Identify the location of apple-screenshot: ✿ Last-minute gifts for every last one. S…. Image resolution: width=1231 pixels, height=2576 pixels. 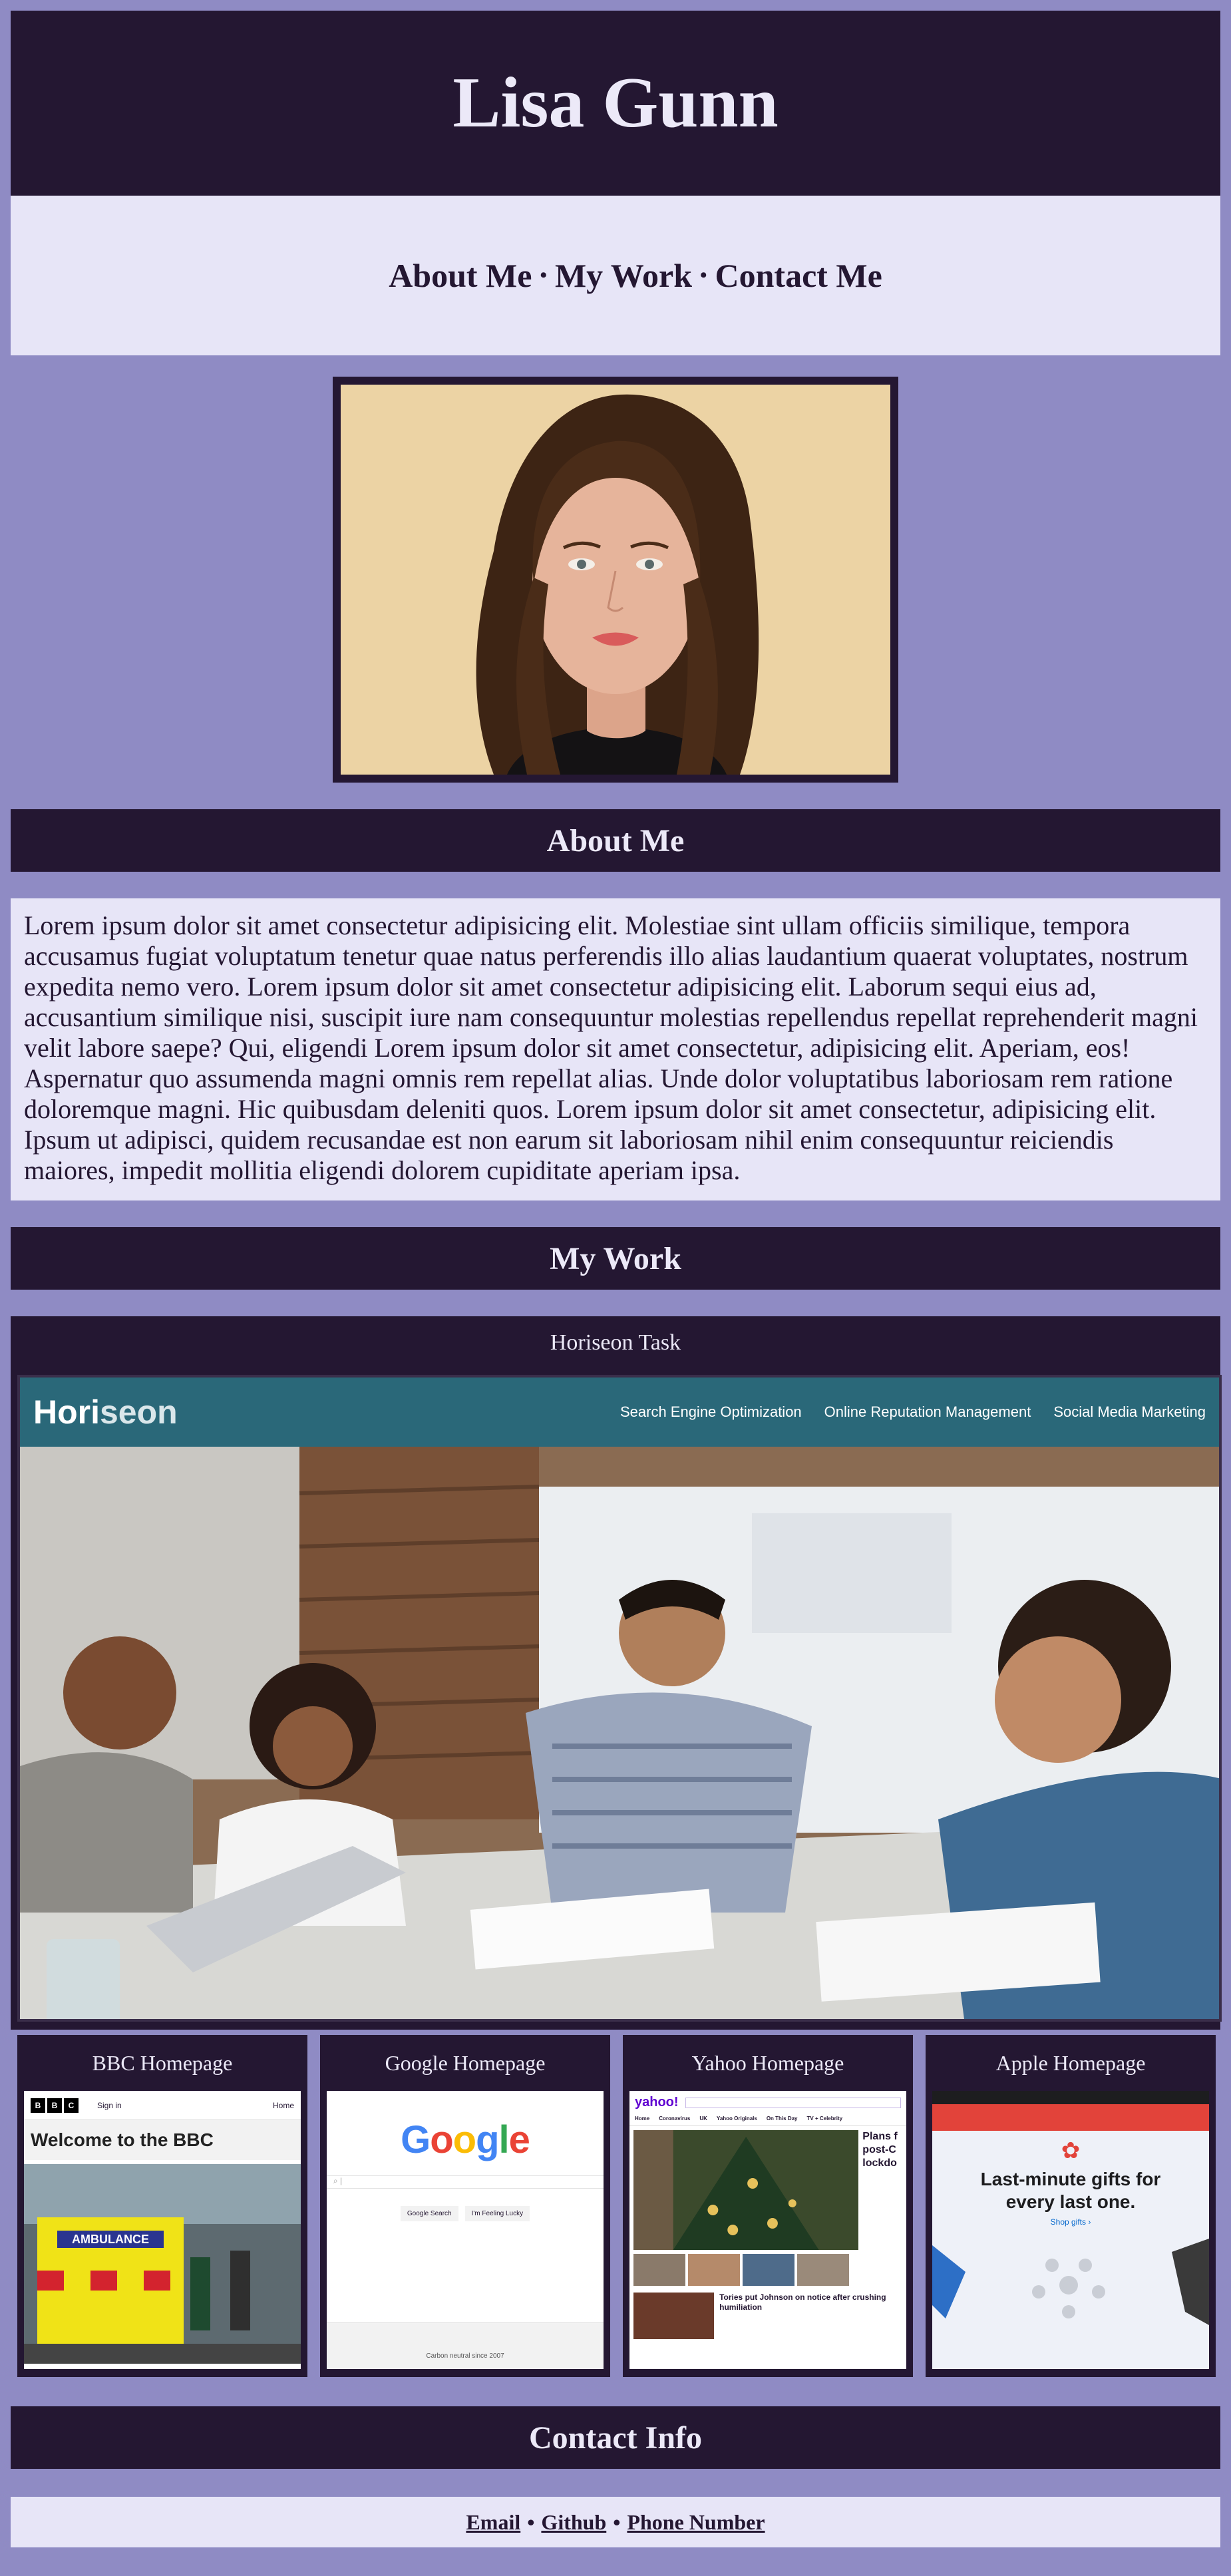
(1070, 2230).